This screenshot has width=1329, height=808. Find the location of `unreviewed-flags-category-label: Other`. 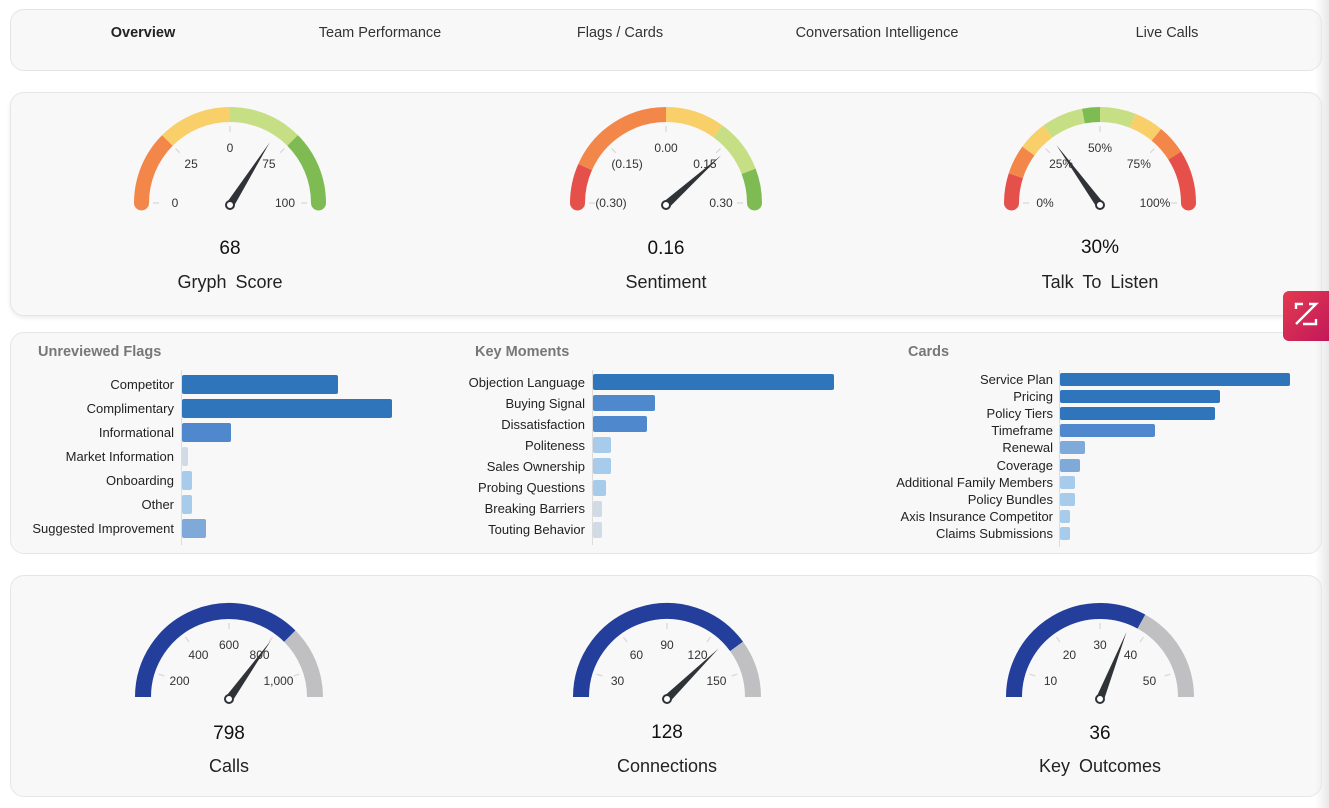

unreviewed-flags-category-label: Other is located at coordinates (157, 504).